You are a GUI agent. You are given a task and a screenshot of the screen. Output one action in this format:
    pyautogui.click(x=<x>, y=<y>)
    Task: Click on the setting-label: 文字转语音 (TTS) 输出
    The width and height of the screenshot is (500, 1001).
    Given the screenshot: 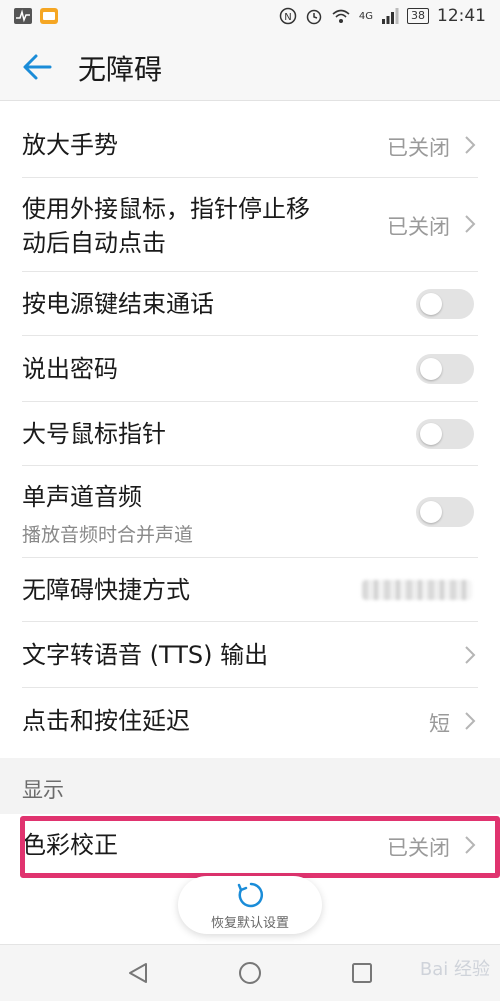 What is the action you would take?
    pyautogui.click(x=145, y=655)
    